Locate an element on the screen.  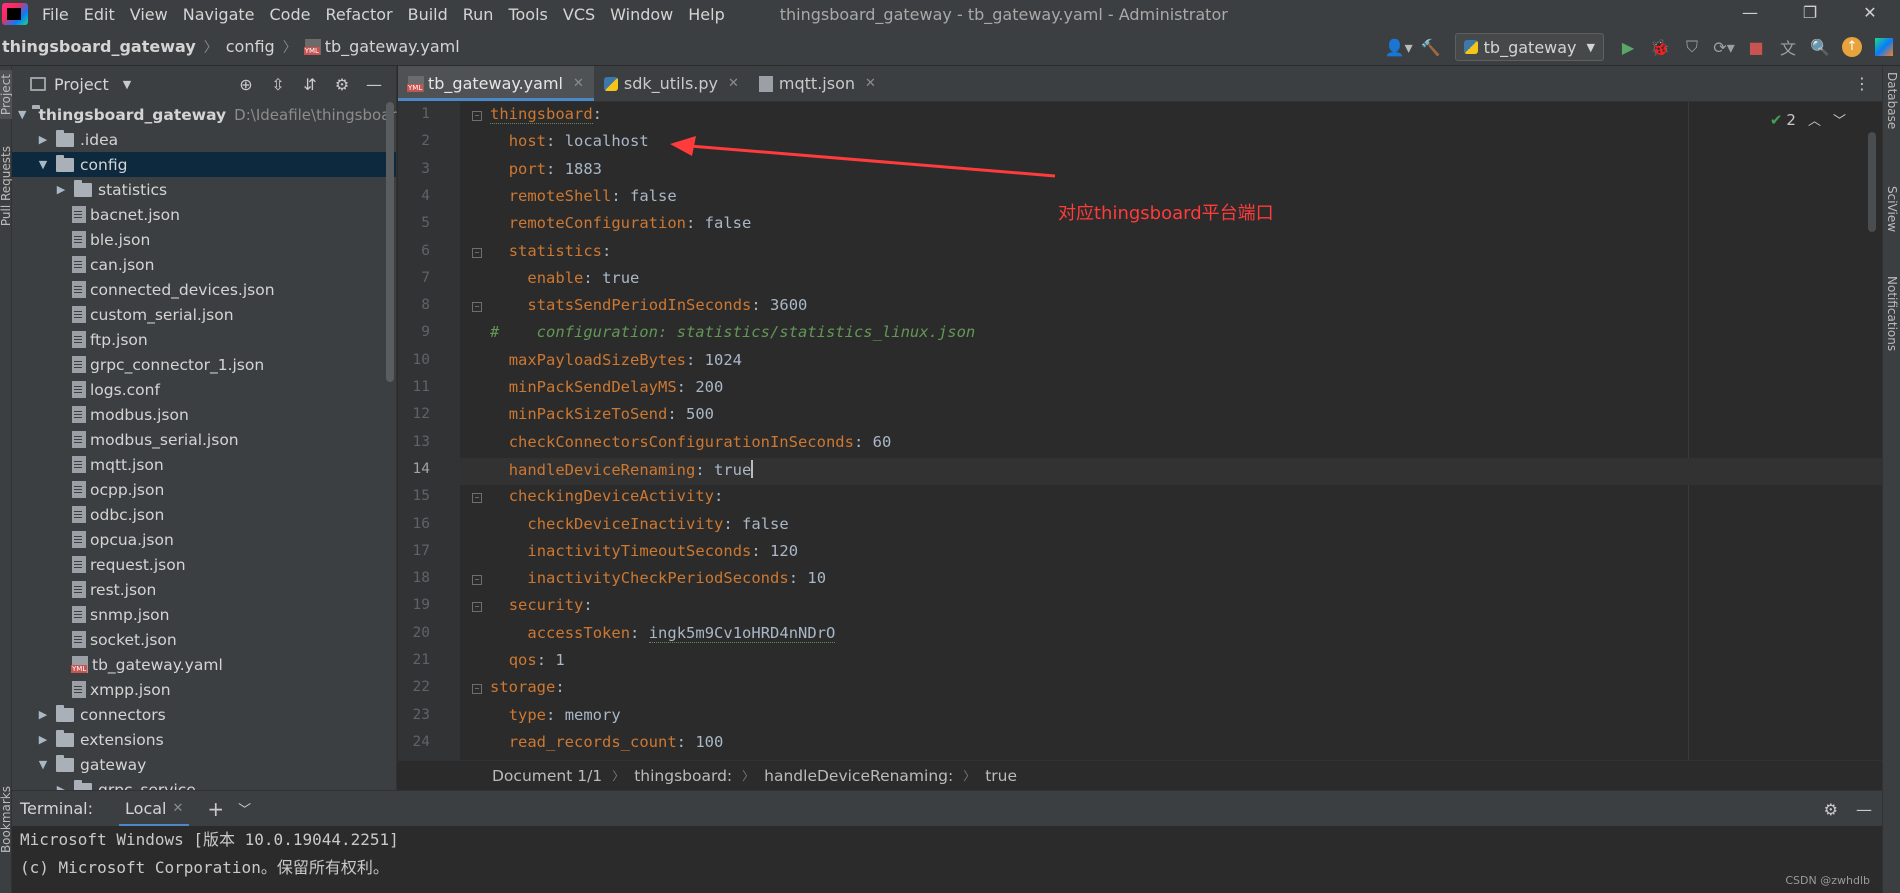
tree-folder: ▶ connectors is located at coordinates (204, 714).